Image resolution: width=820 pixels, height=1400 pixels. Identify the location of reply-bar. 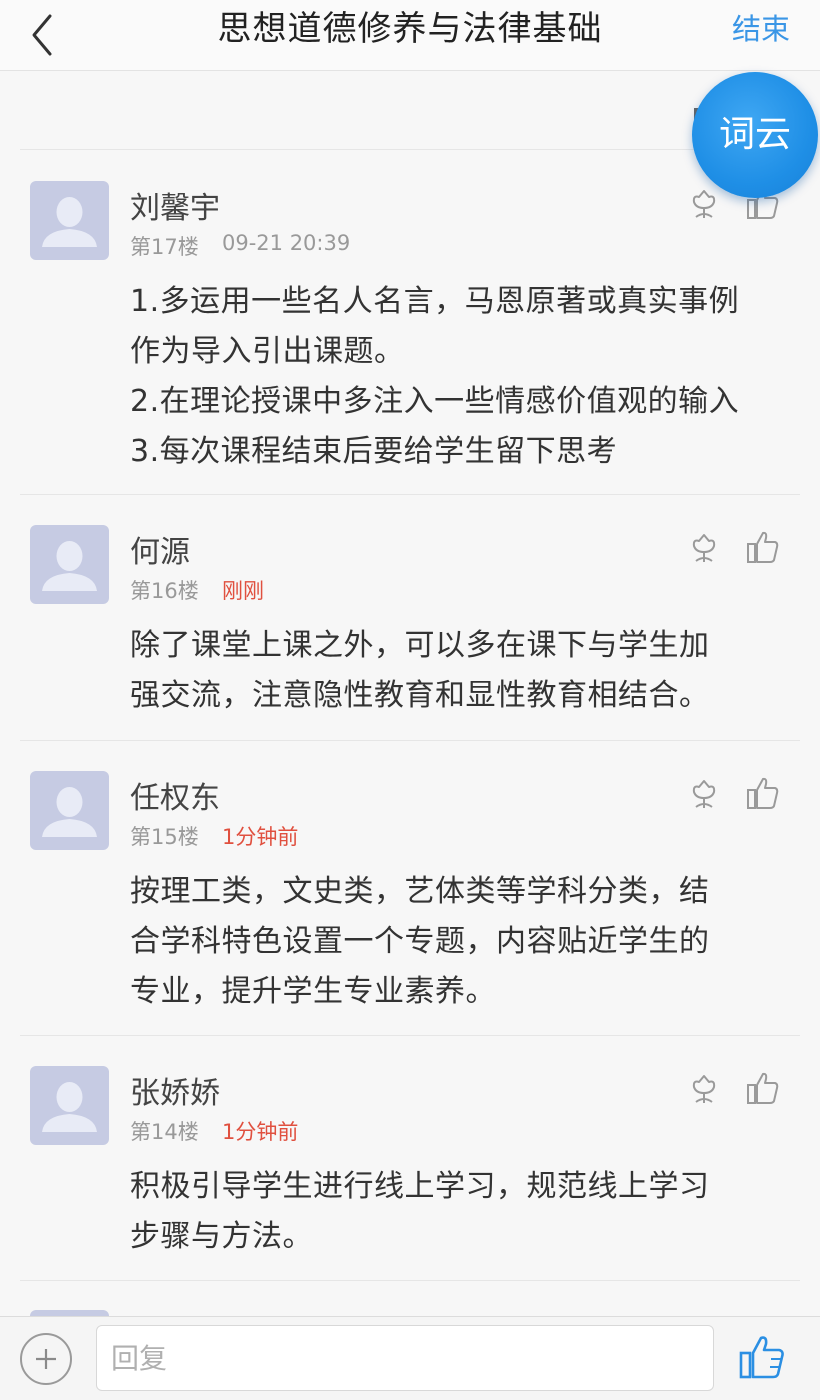
(410, 1358).